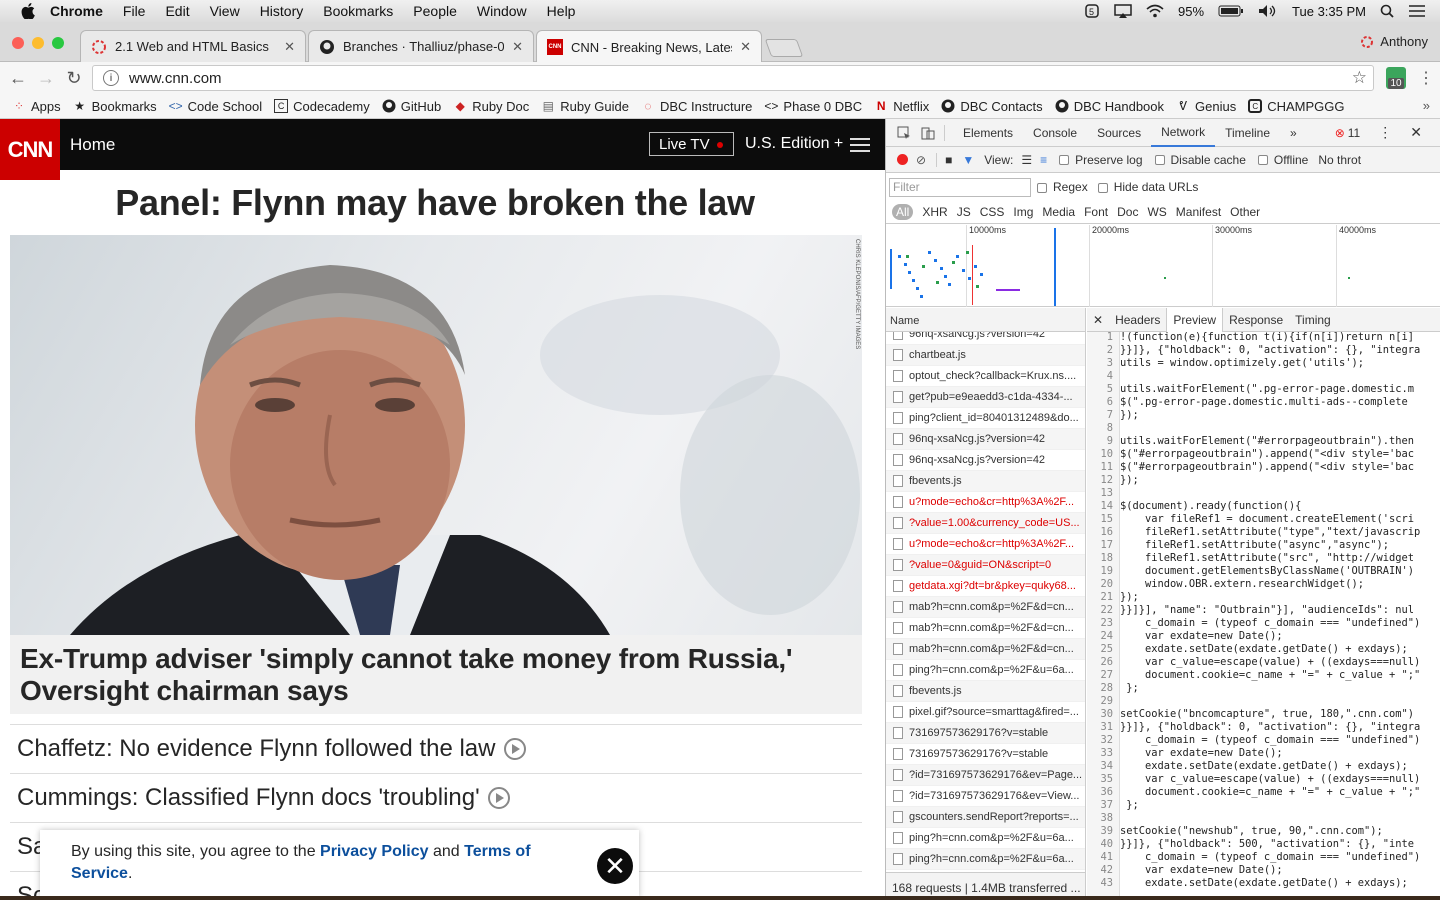  I want to click on status-shield-icon: 5, so click(1092, 11).